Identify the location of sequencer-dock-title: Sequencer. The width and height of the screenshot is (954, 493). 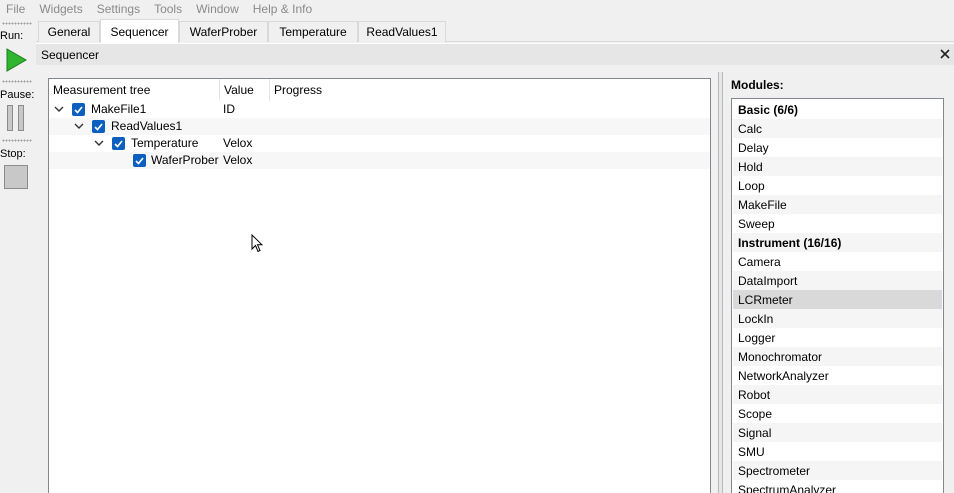
(495, 54).